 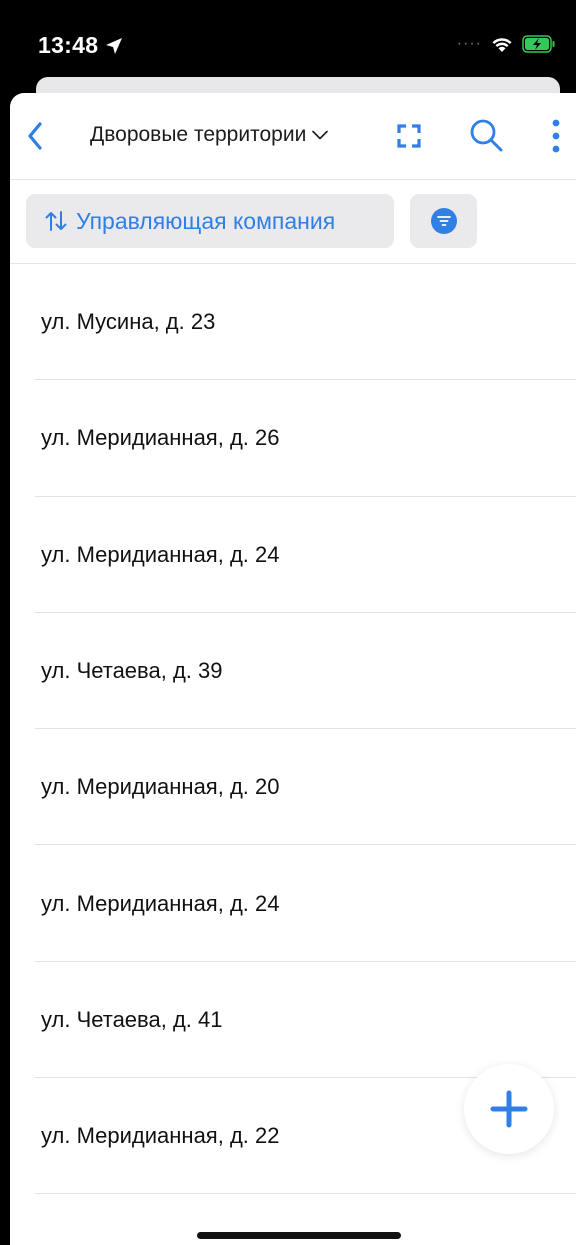 I want to click on list-item: ул. Меридианная, д. 26, so click(x=293, y=438).